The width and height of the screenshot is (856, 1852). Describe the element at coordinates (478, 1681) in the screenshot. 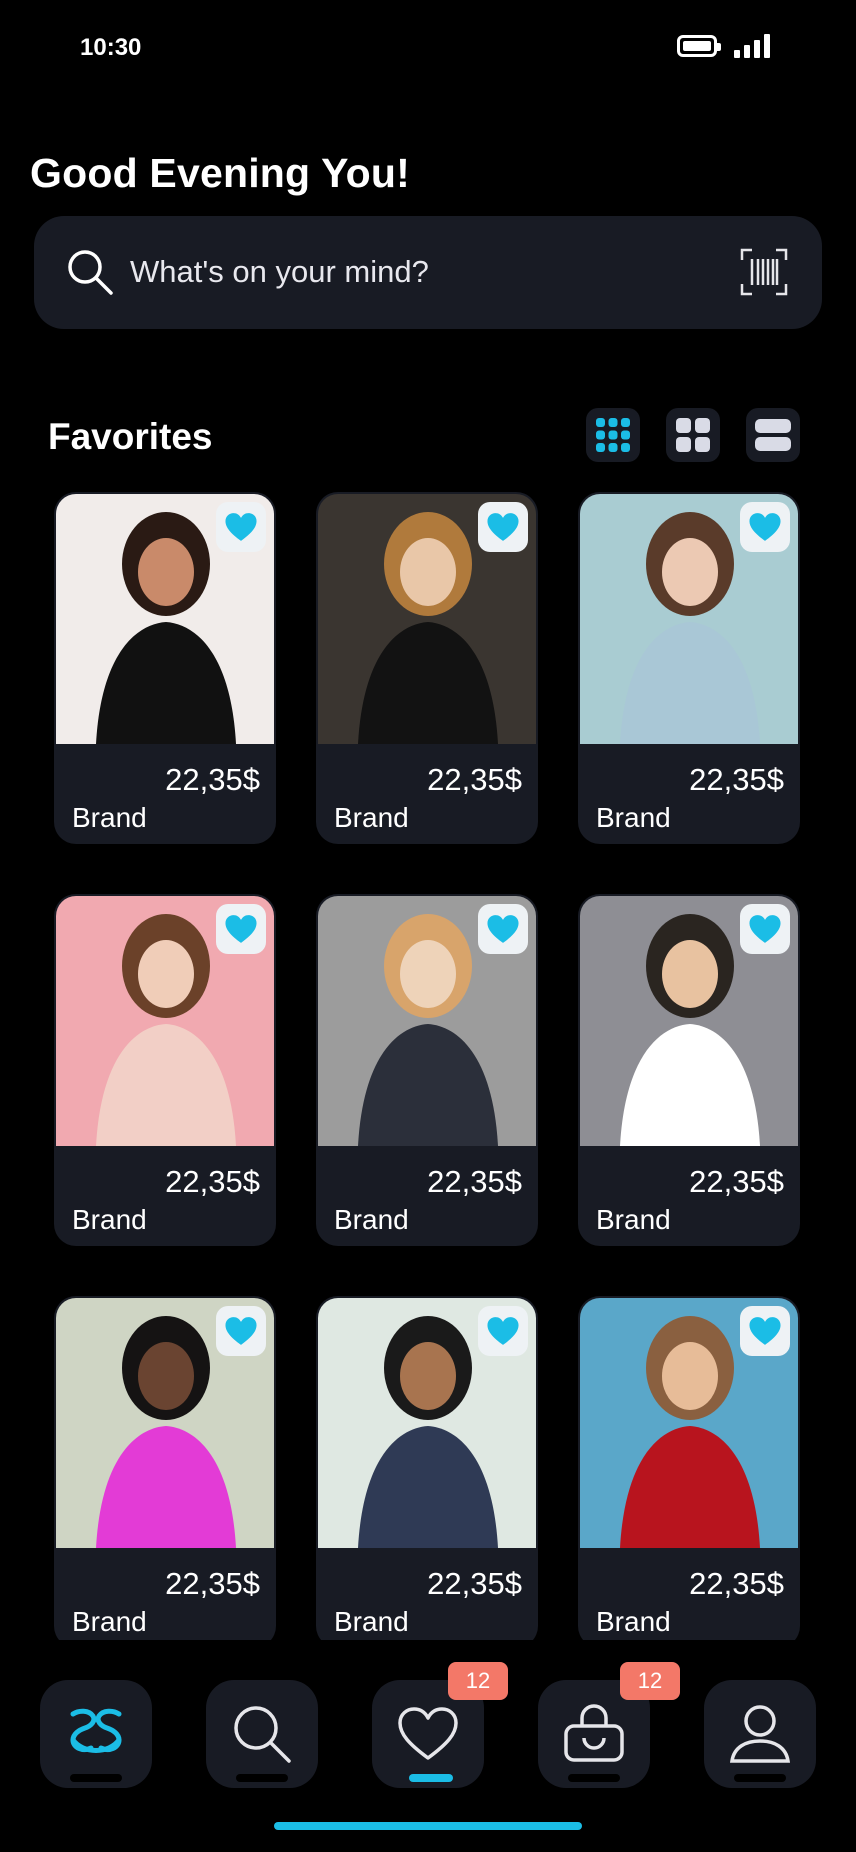

I see `favorites-badge: 12` at that location.